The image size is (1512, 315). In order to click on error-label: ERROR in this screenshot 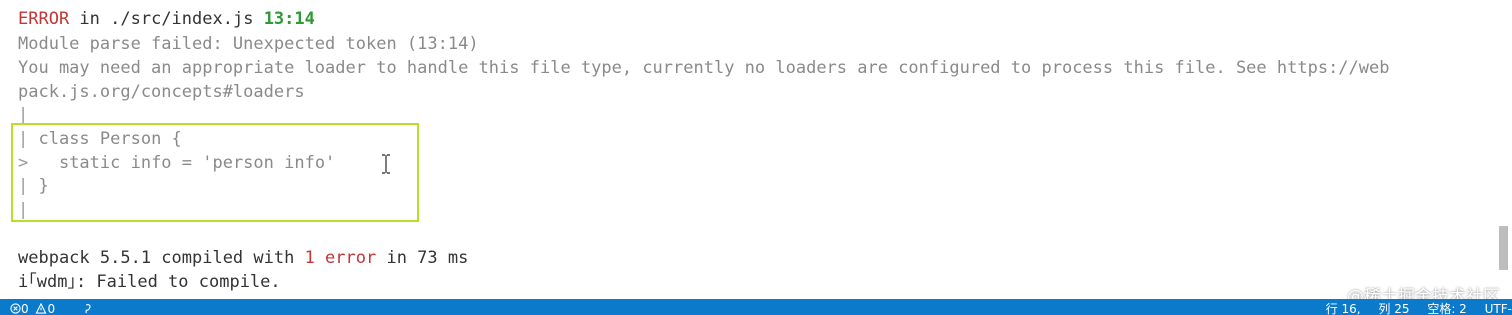, I will do `click(44, 19)`.